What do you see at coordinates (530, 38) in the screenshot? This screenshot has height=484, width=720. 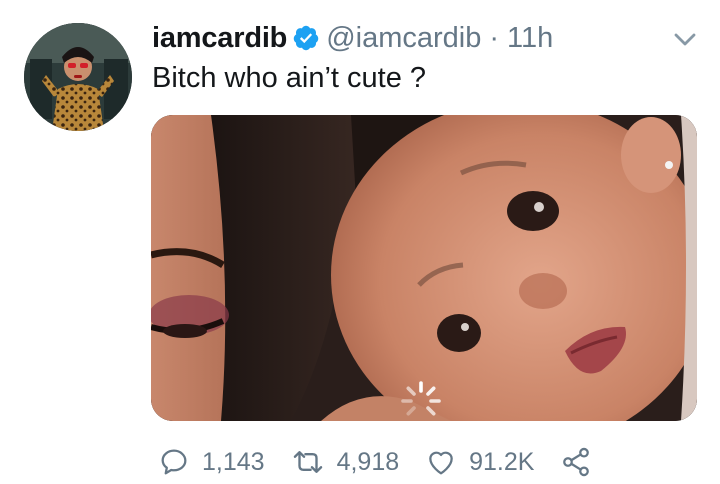 I see `timestamp: 11h` at bounding box center [530, 38].